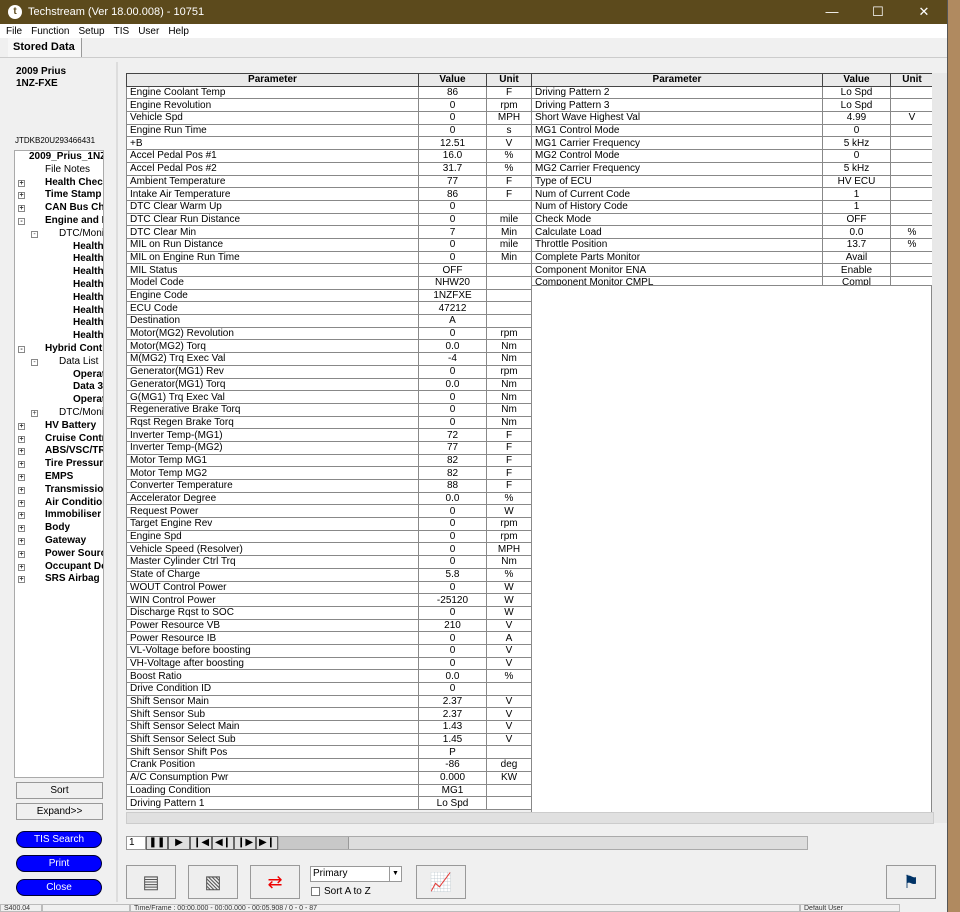 Image resolution: width=960 pixels, height=912 pixels. I want to click on table-row: Loading Condition MG1, so click(329, 790).